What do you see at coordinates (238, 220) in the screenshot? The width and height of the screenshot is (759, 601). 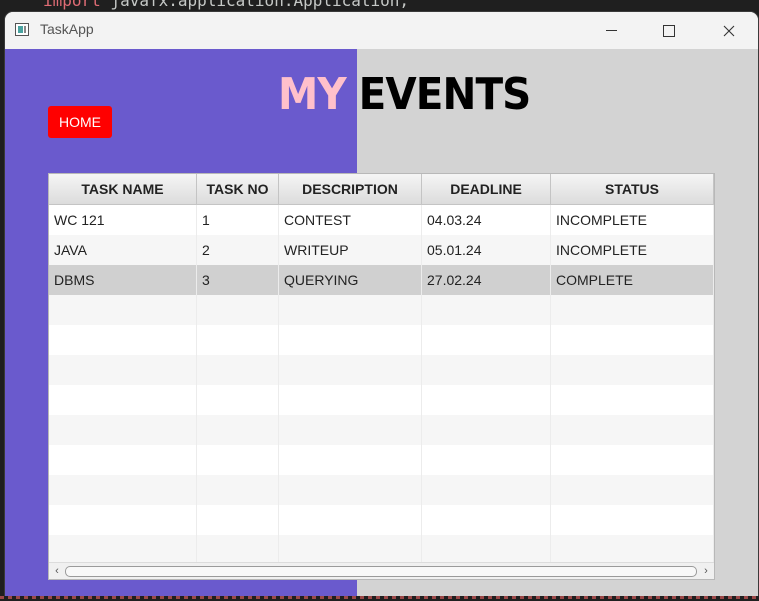 I see `cell-task-no: 1` at bounding box center [238, 220].